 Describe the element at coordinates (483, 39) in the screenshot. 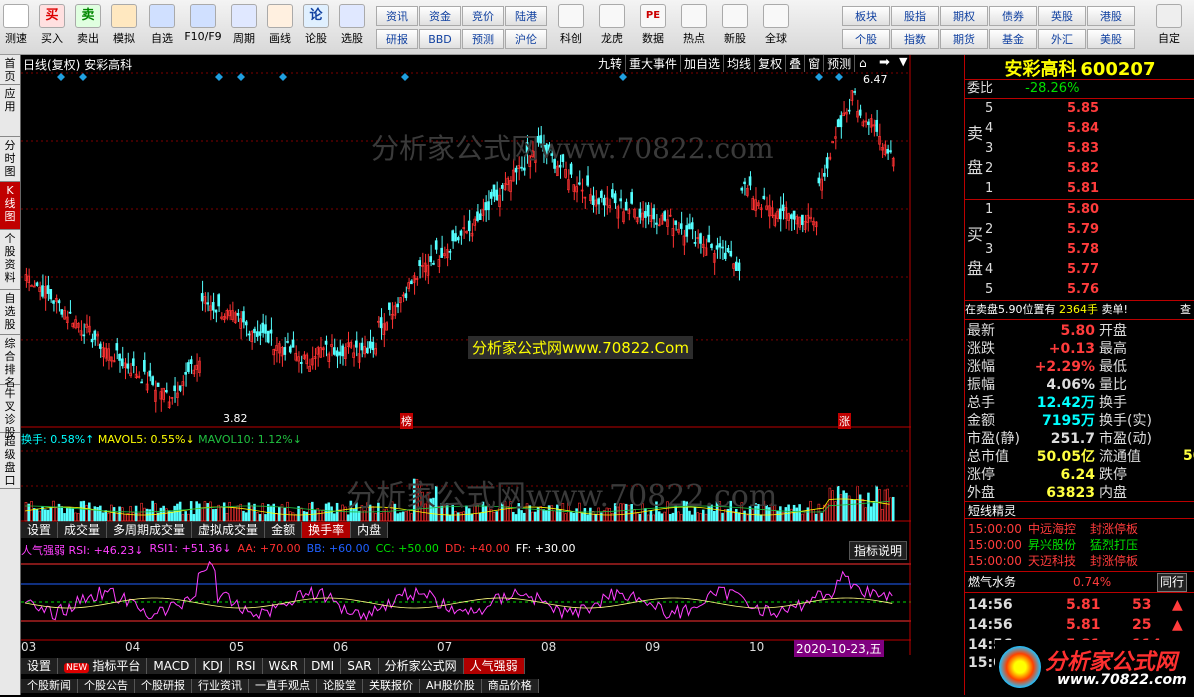

I see `toolbar-grid-button: 预测` at that location.